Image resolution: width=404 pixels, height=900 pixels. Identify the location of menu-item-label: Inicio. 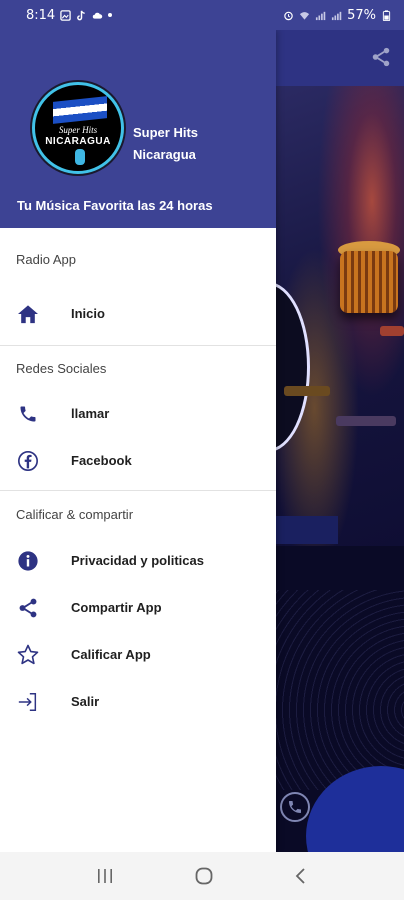
(88, 313).